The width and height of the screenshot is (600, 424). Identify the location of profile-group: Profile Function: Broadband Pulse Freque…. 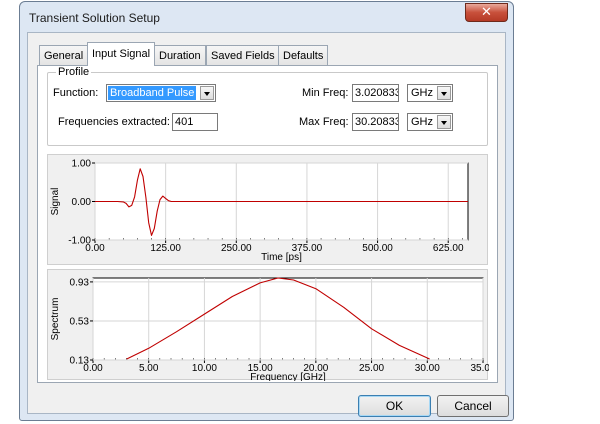
(267, 106).